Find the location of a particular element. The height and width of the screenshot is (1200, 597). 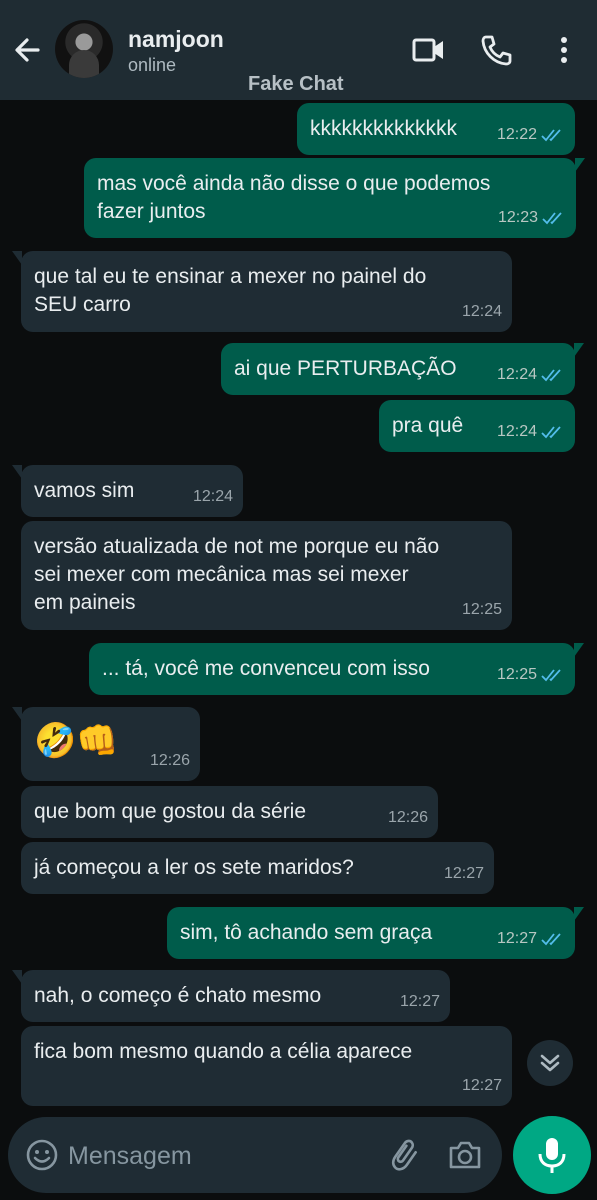

message-bubble-outgoing: kkkkkkkkkkkkkk 12:22 is located at coordinates (436, 129).